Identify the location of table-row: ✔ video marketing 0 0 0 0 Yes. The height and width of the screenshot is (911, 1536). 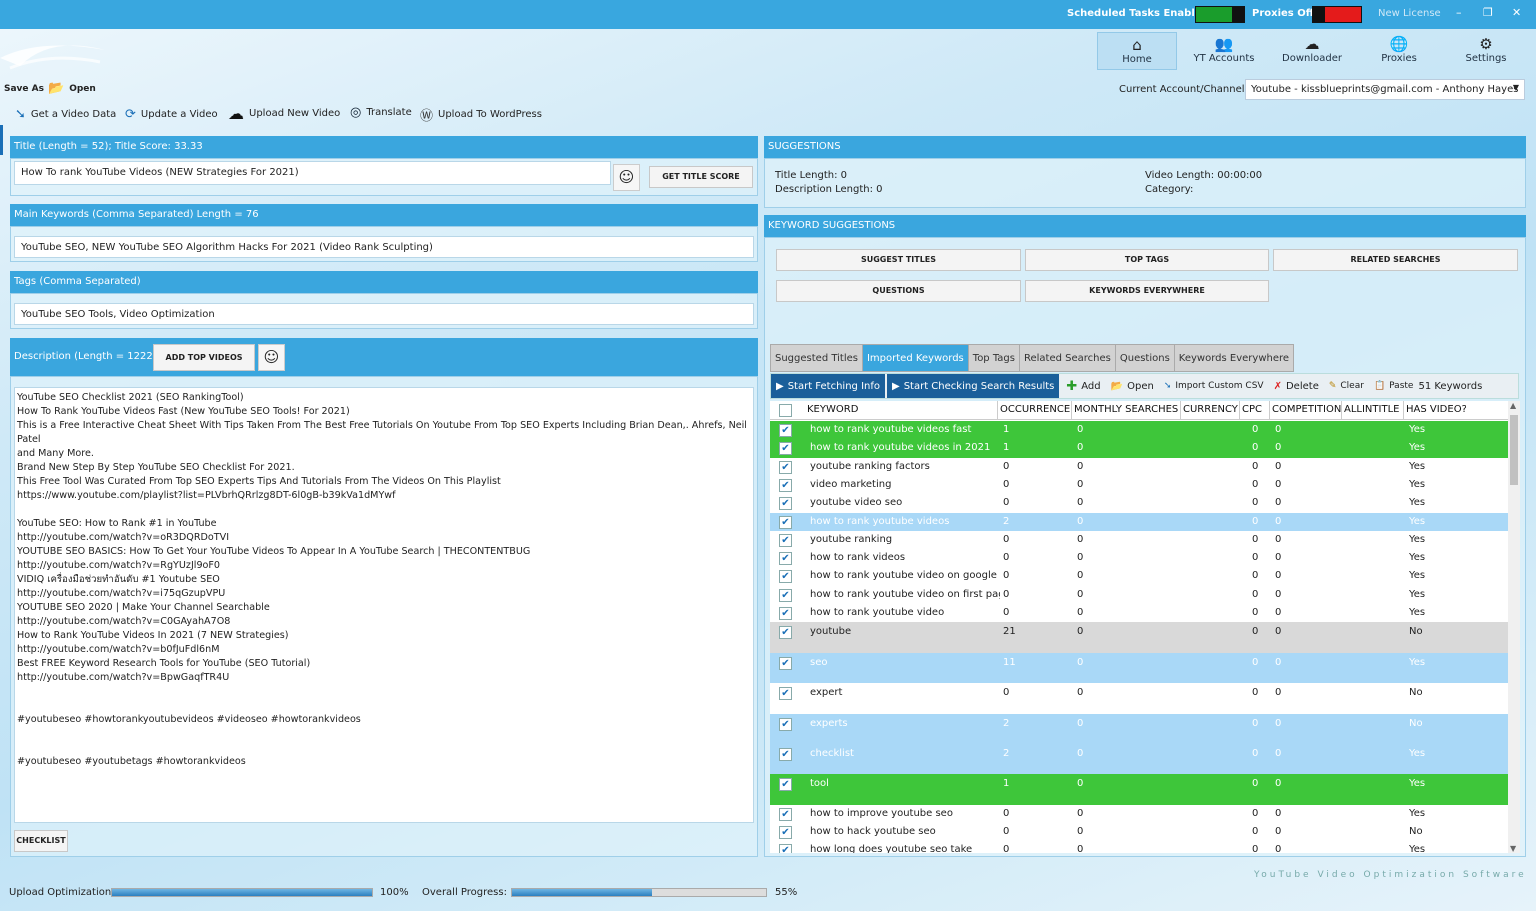
(1139, 485).